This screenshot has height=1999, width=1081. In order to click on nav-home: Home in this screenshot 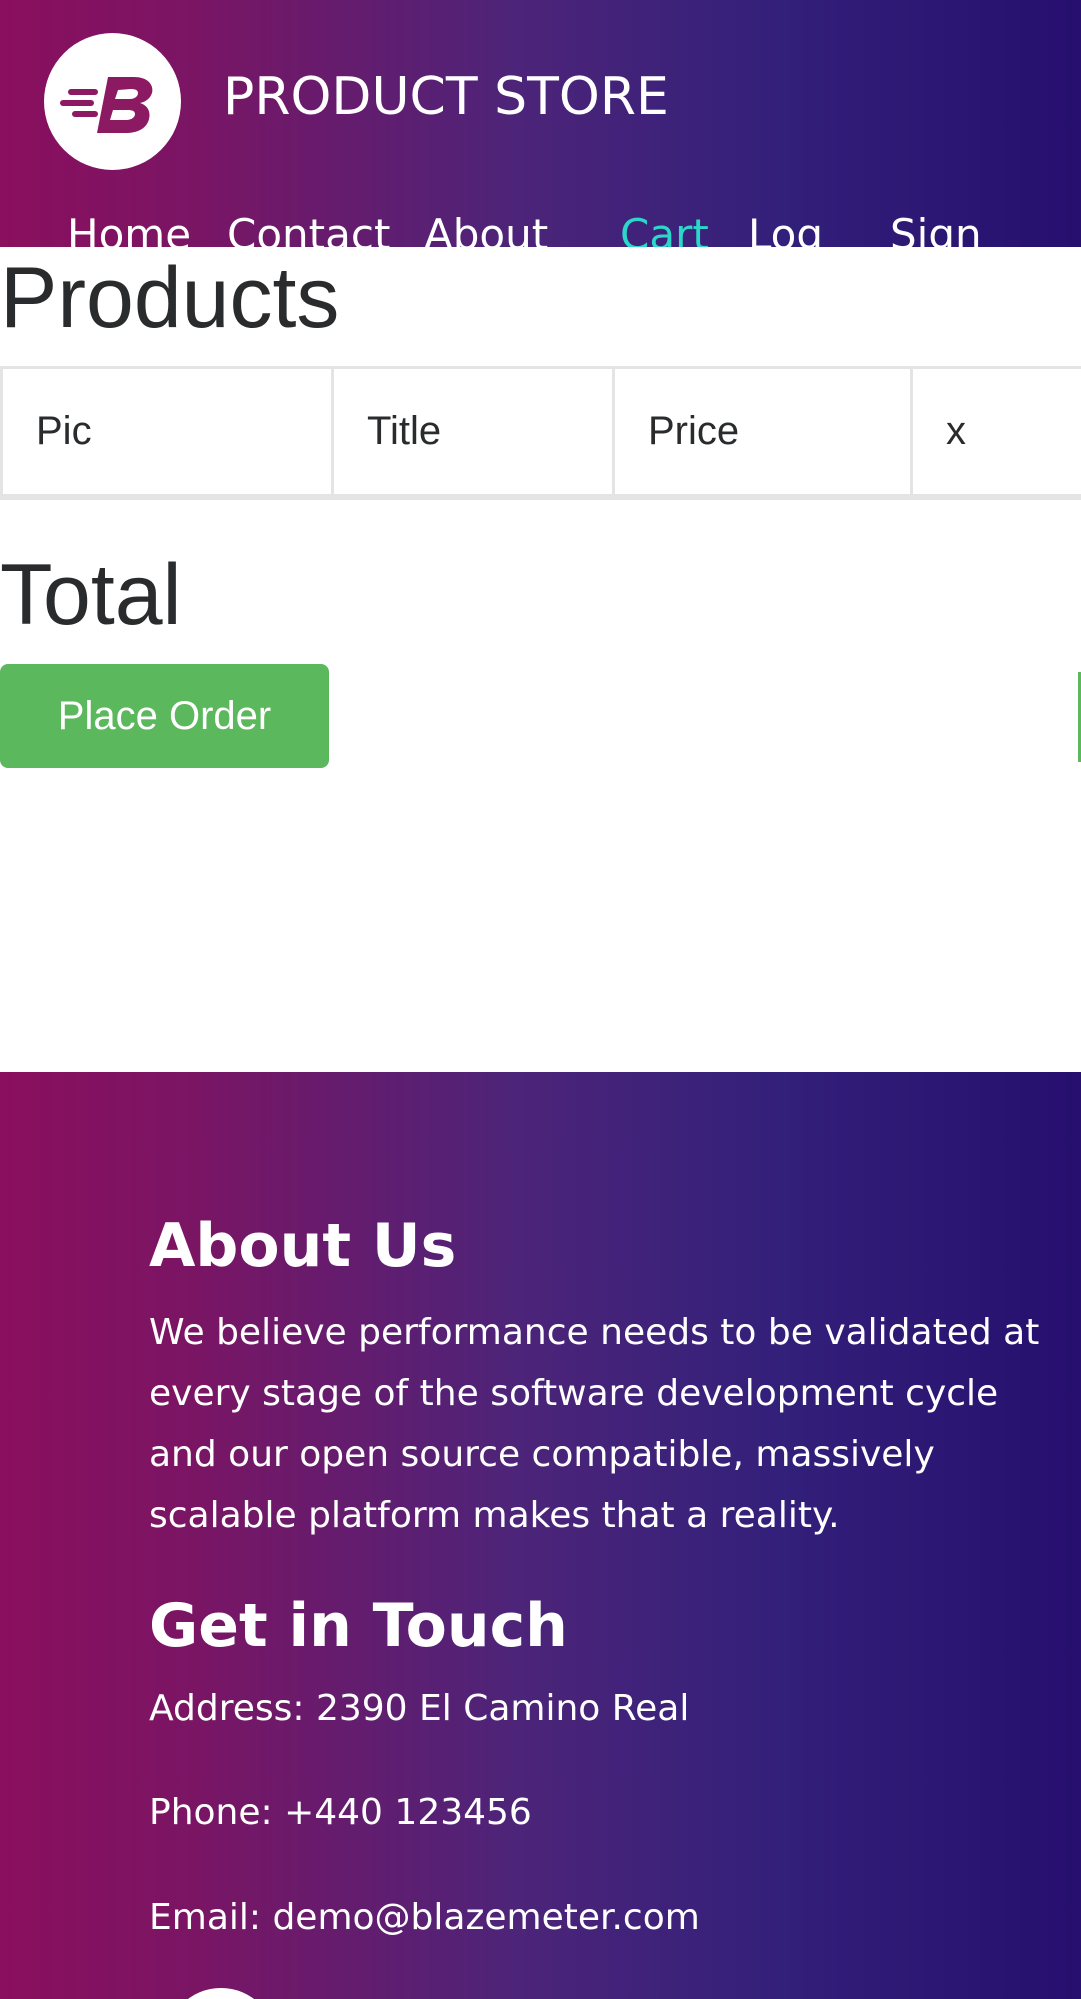, I will do `click(129, 226)`.